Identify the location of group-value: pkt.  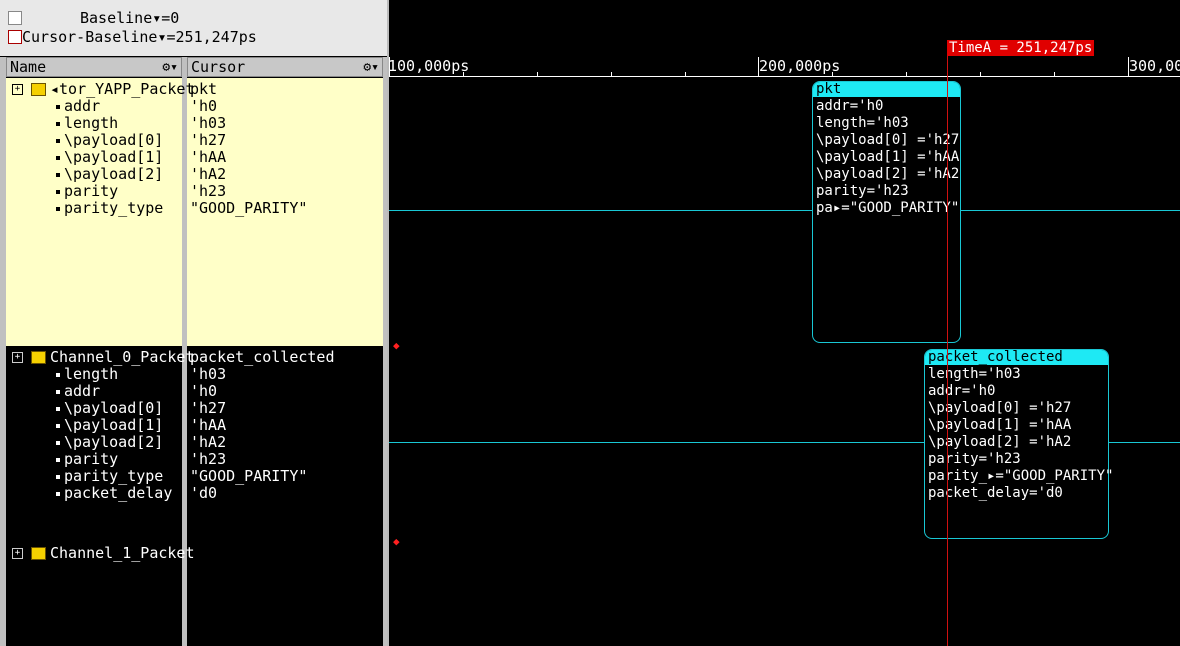
(204, 89).